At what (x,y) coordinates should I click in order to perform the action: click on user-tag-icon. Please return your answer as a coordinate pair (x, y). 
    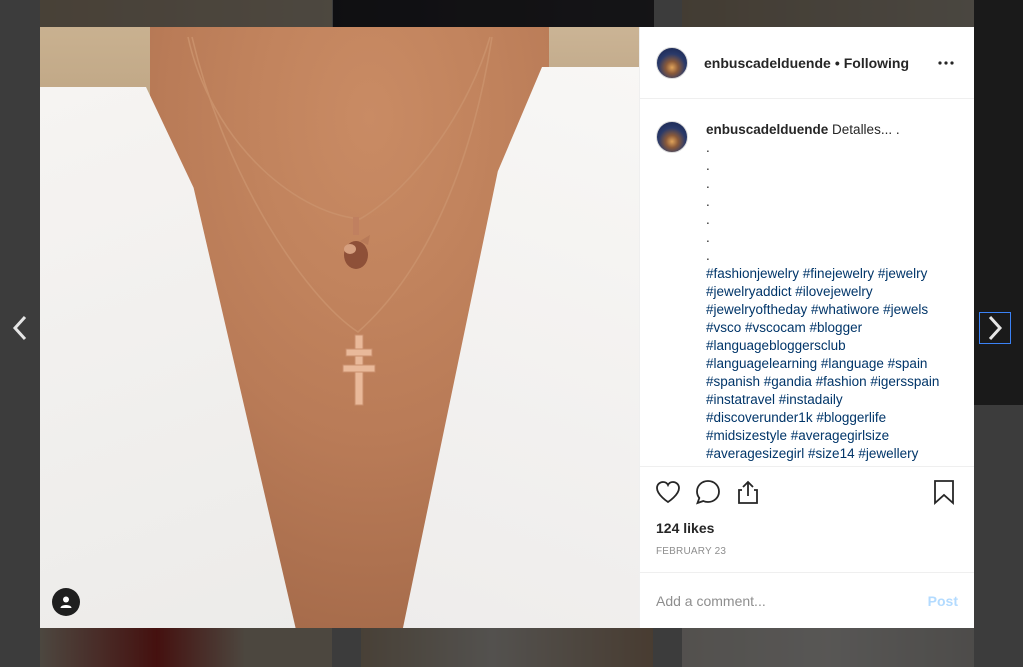
    Looking at the image, I should click on (66, 602).